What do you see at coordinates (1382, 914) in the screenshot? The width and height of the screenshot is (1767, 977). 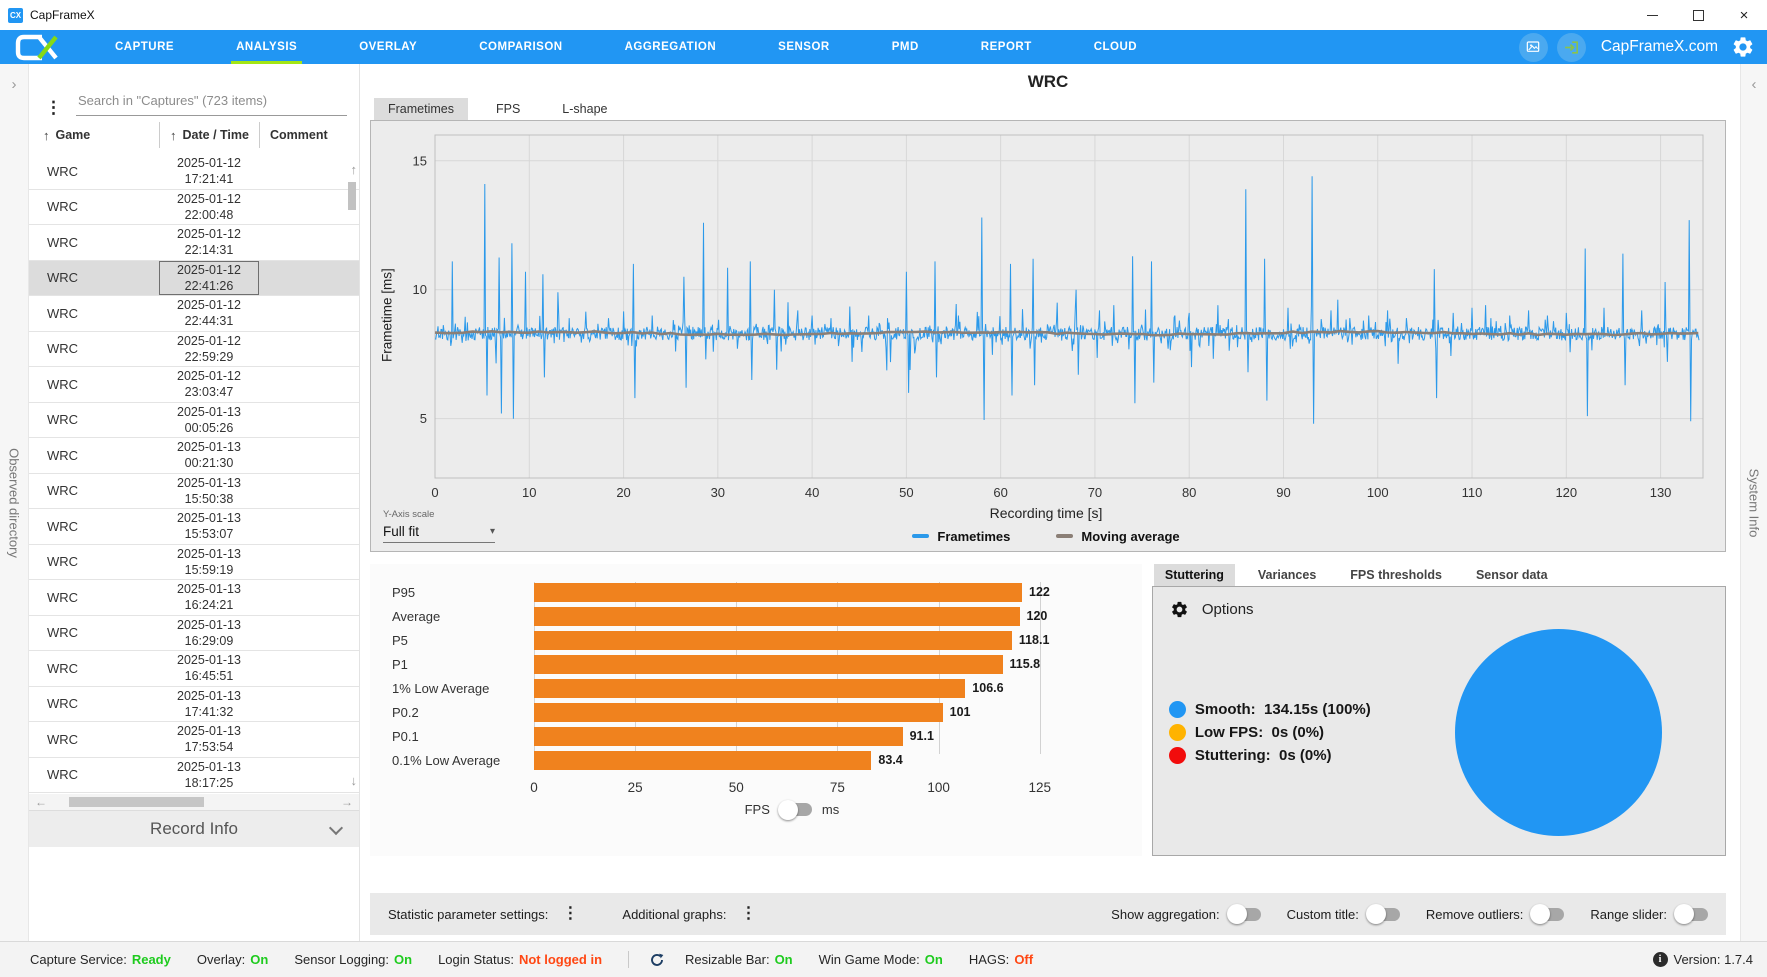 I see `toggle-switch-custom-title-` at bounding box center [1382, 914].